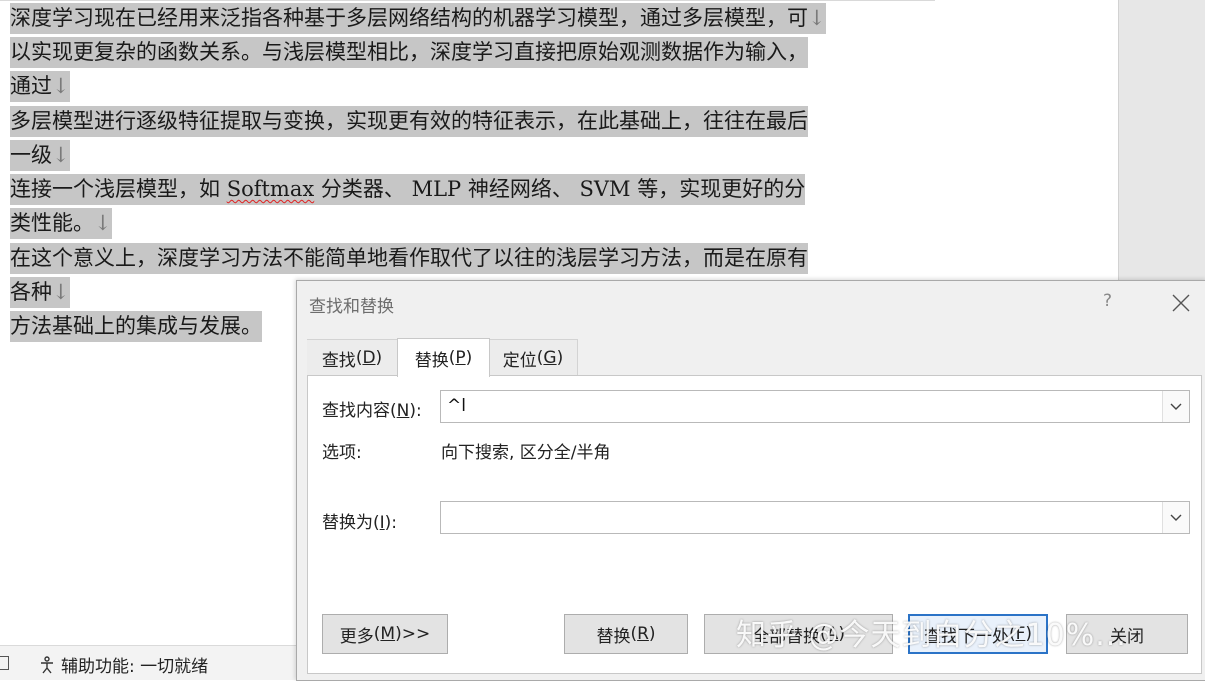 The image size is (1205, 681). What do you see at coordinates (4, 663) in the screenshot?
I see `page-view-icon` at bounding box center [4, 663].